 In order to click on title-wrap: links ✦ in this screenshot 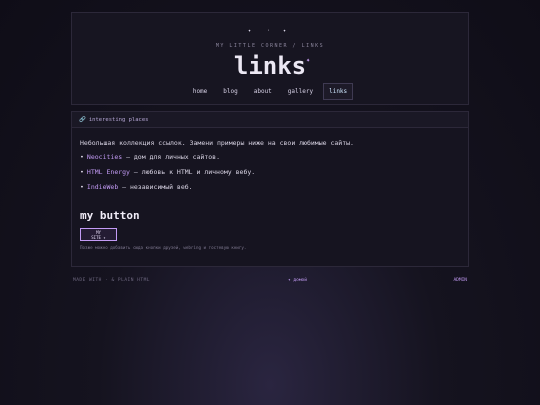, I will do `click(270, 66)`.